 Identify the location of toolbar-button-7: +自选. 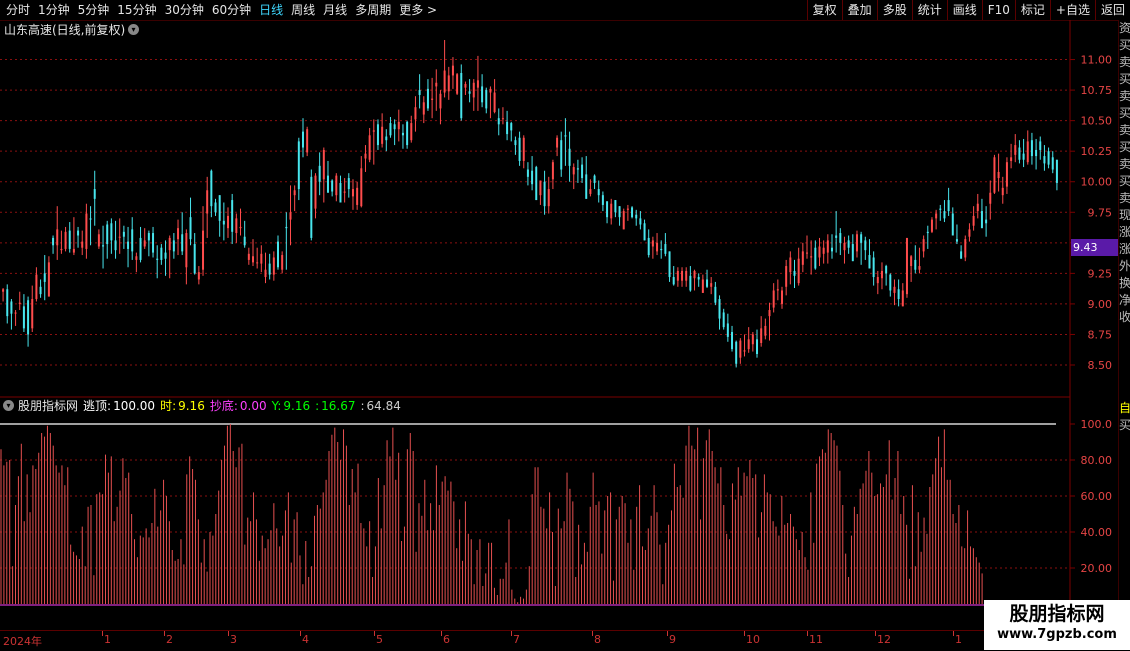
(1072, 10).